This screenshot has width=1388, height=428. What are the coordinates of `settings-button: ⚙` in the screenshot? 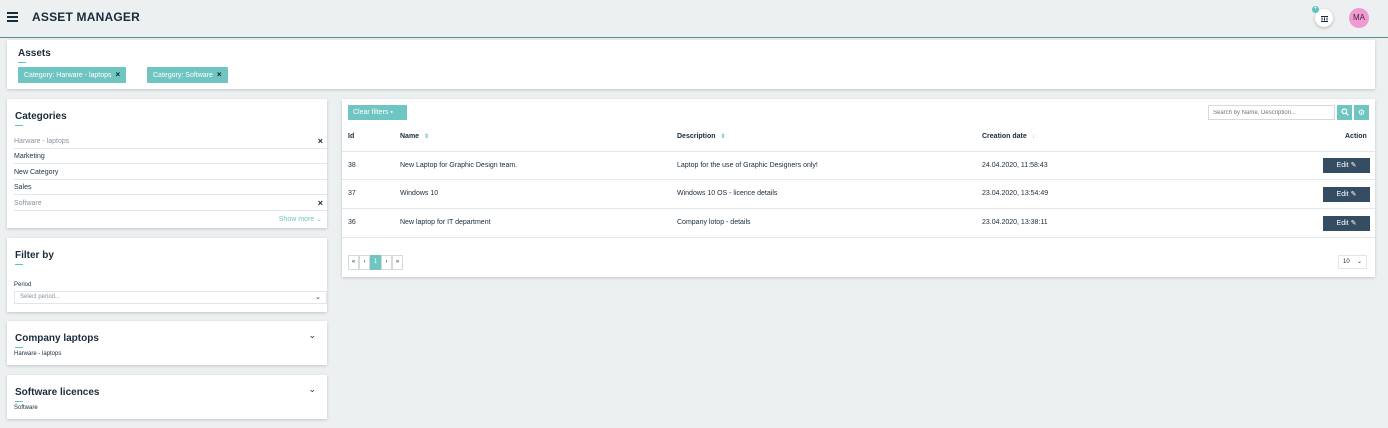 It's located at (1361, 112).